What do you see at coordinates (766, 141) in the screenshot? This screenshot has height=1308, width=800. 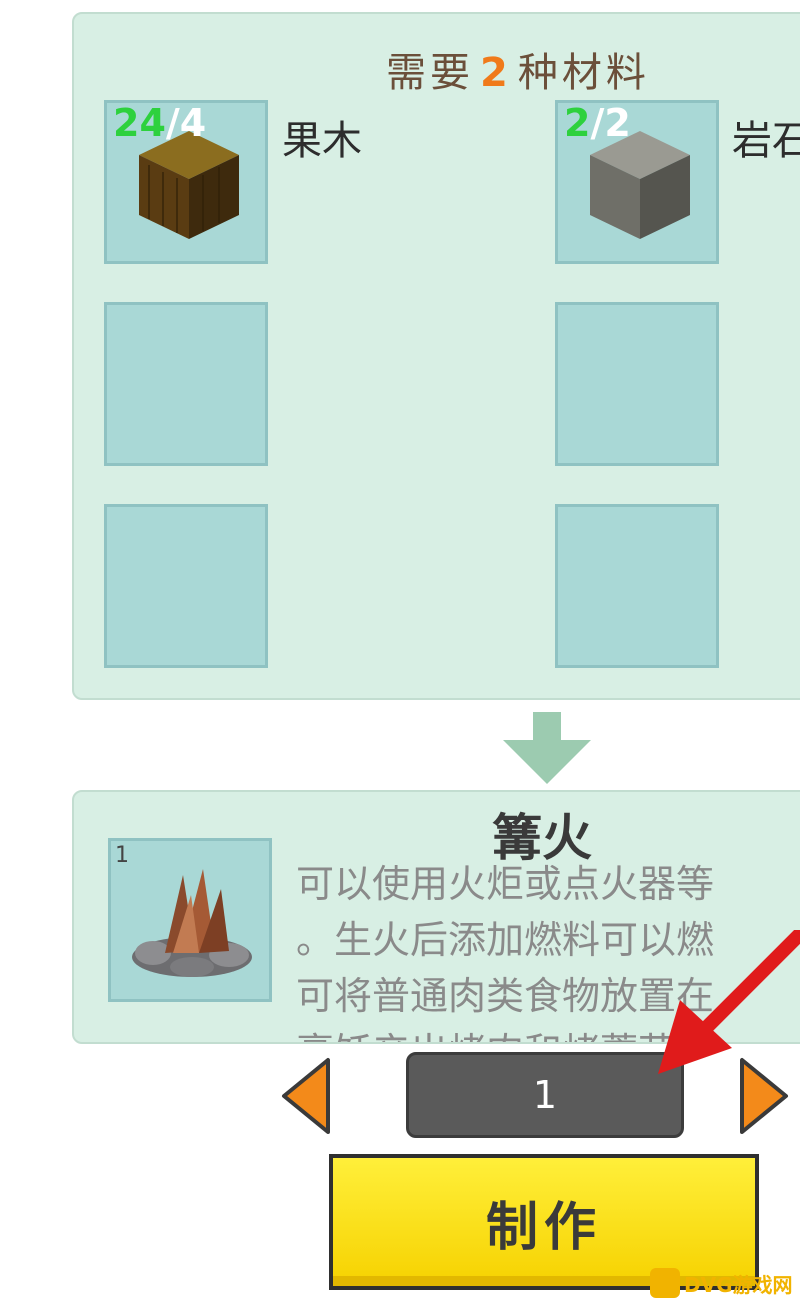 I see `material-name-stone: 岩石` at bounding box center [766, 141].